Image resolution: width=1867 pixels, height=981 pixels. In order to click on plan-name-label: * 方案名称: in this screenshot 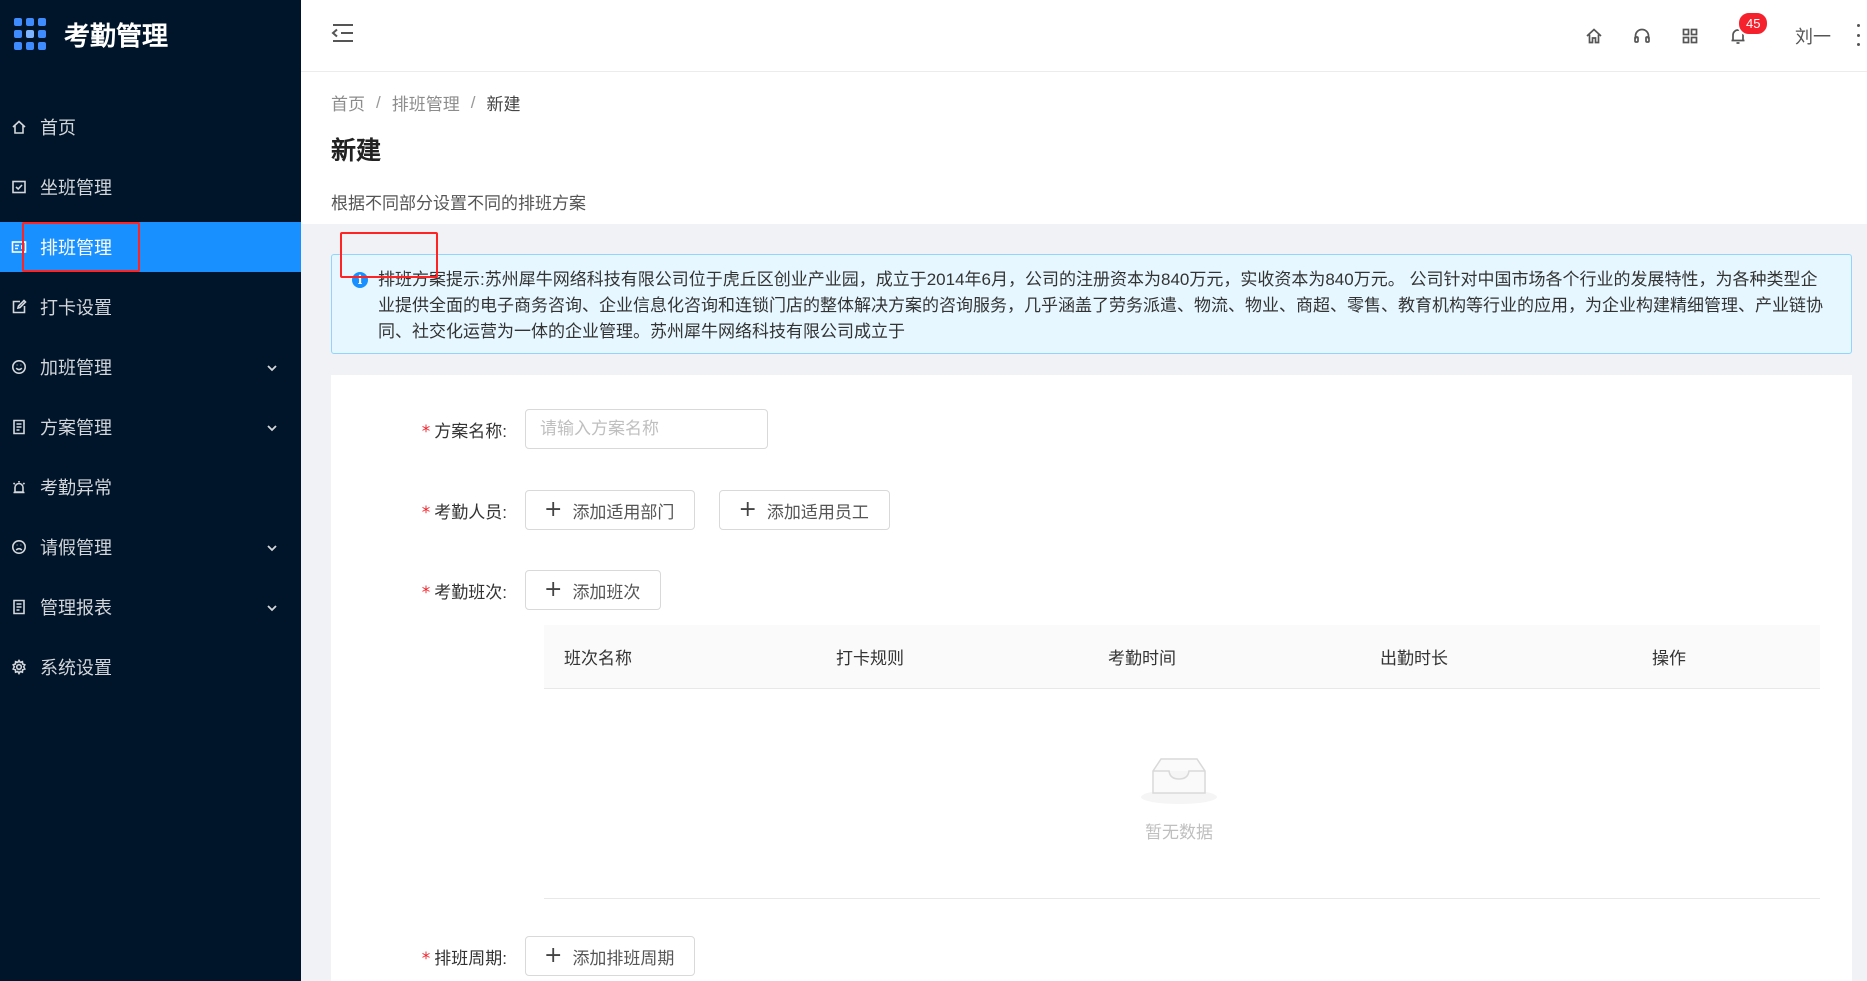, I will do `click(428, 429)`.